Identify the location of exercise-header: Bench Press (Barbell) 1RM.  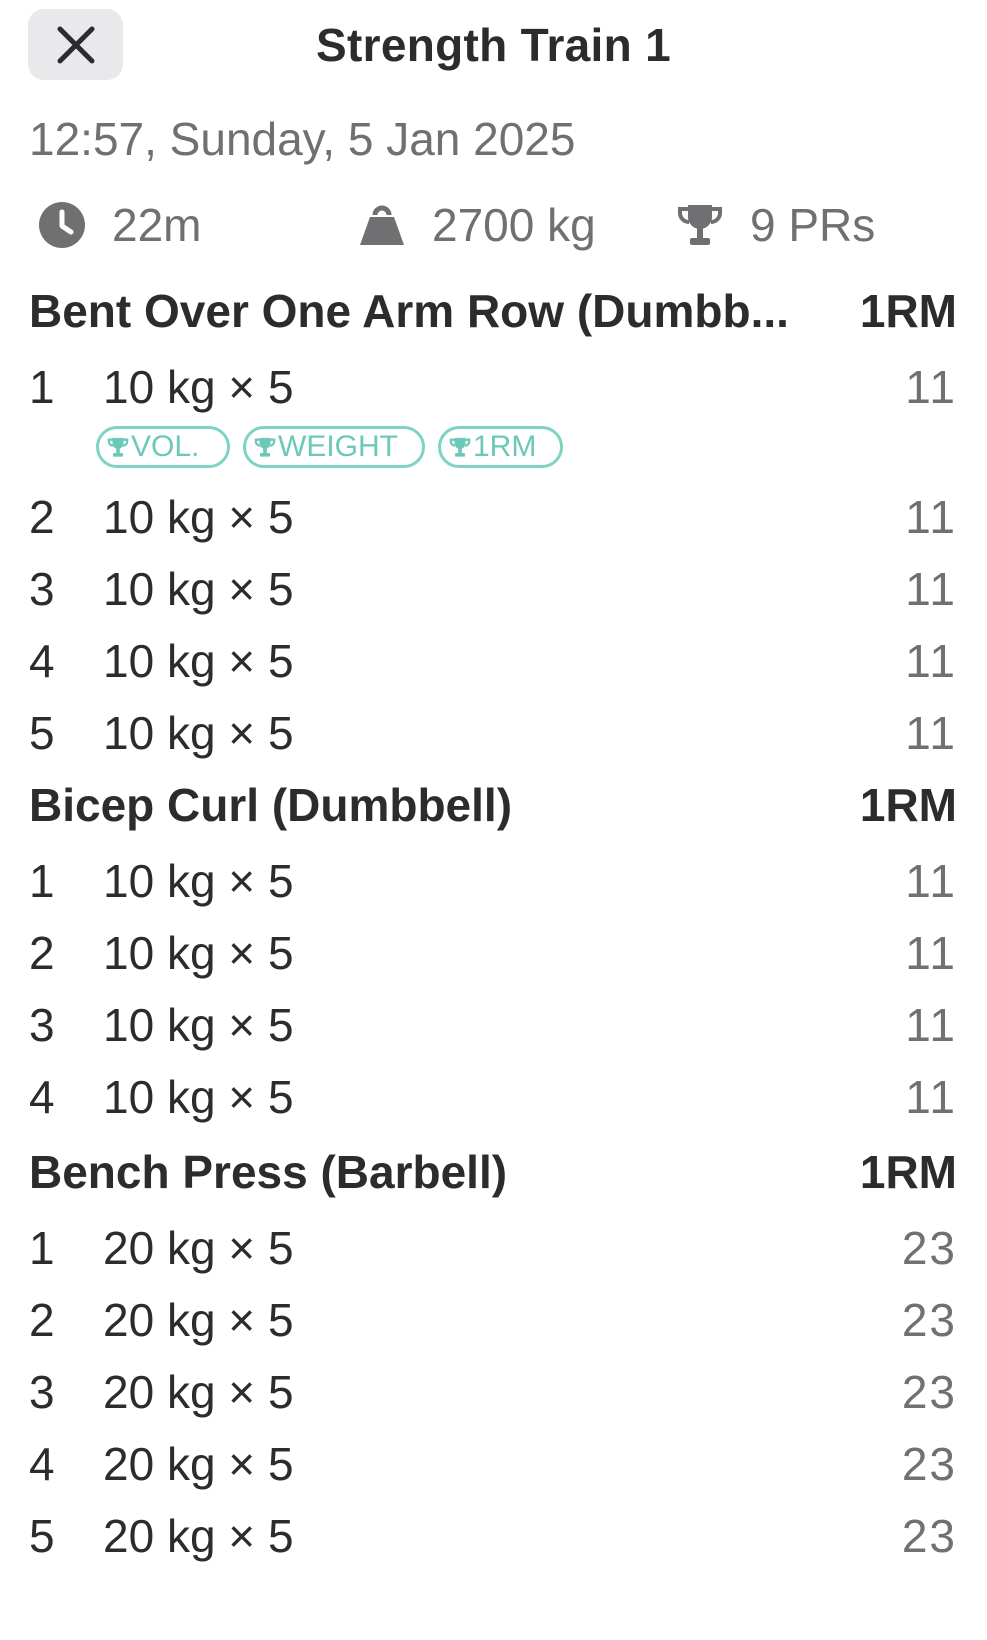
(493, 1176).